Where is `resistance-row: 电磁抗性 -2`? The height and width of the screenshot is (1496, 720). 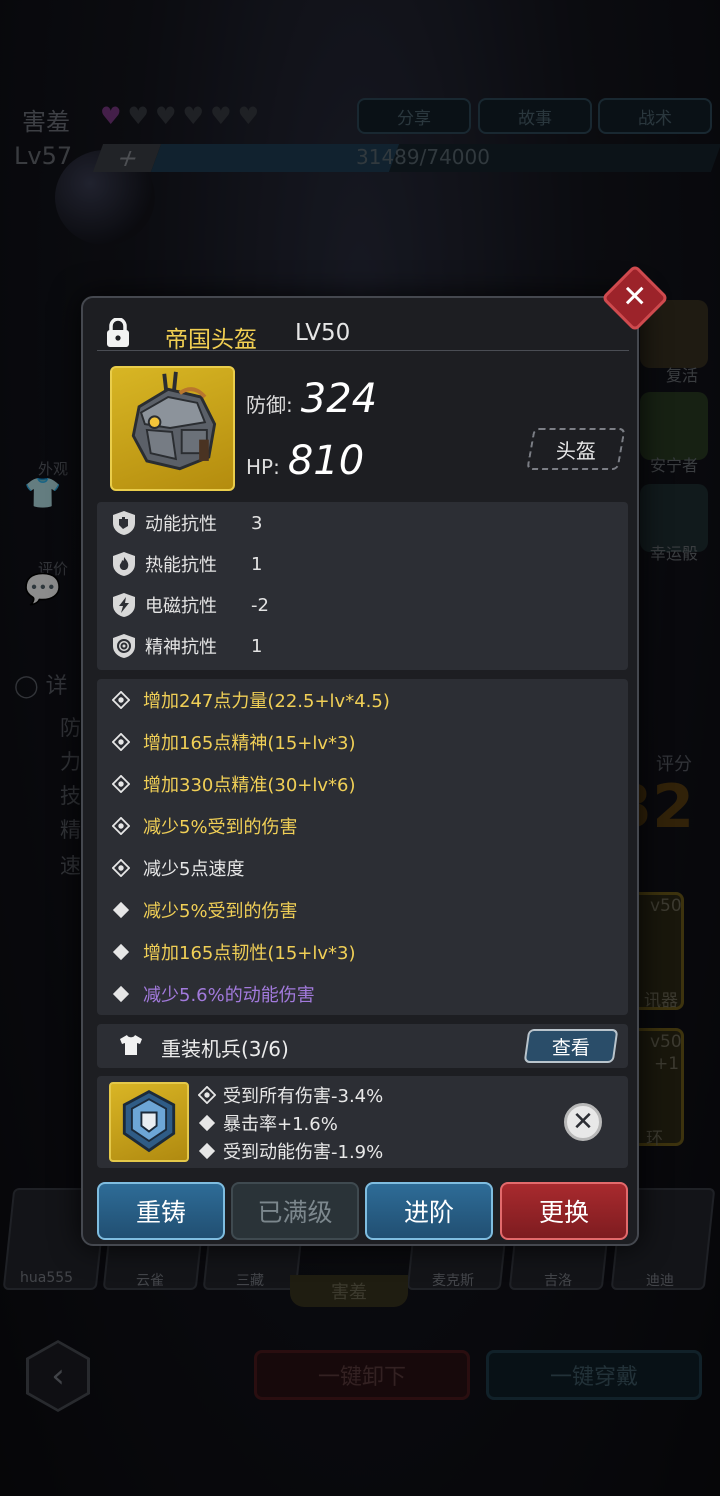
resistance-row: 电磁抗性 -2 is located at coordinates (190, 605).